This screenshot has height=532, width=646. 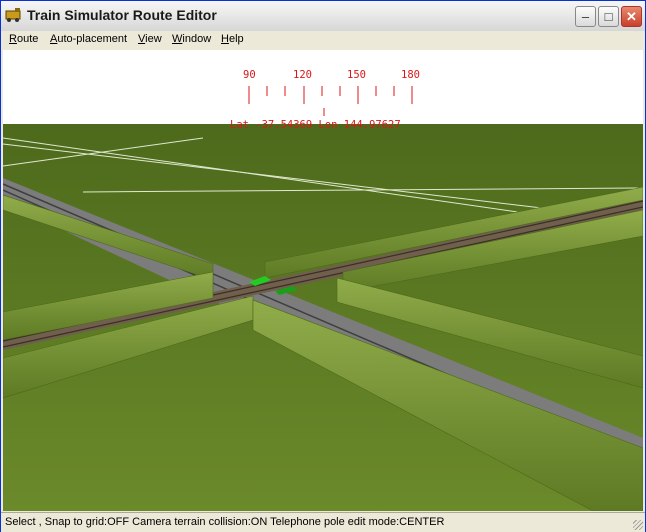 I want to click on menu-window: Window, so click(x=191, y=39).